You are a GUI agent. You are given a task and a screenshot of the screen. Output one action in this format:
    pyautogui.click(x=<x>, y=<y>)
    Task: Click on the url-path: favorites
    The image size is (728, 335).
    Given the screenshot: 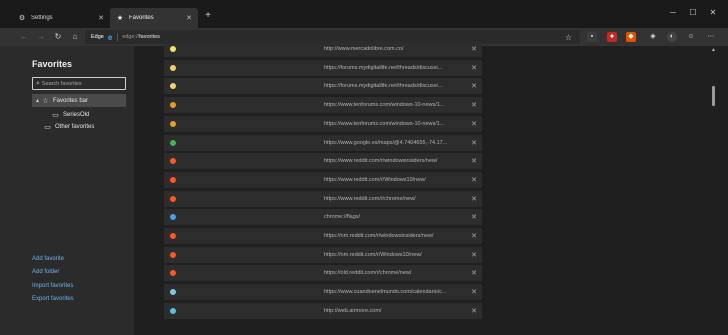 What is the action you would take?
    pyautogui.click(x=149, y=37)
    